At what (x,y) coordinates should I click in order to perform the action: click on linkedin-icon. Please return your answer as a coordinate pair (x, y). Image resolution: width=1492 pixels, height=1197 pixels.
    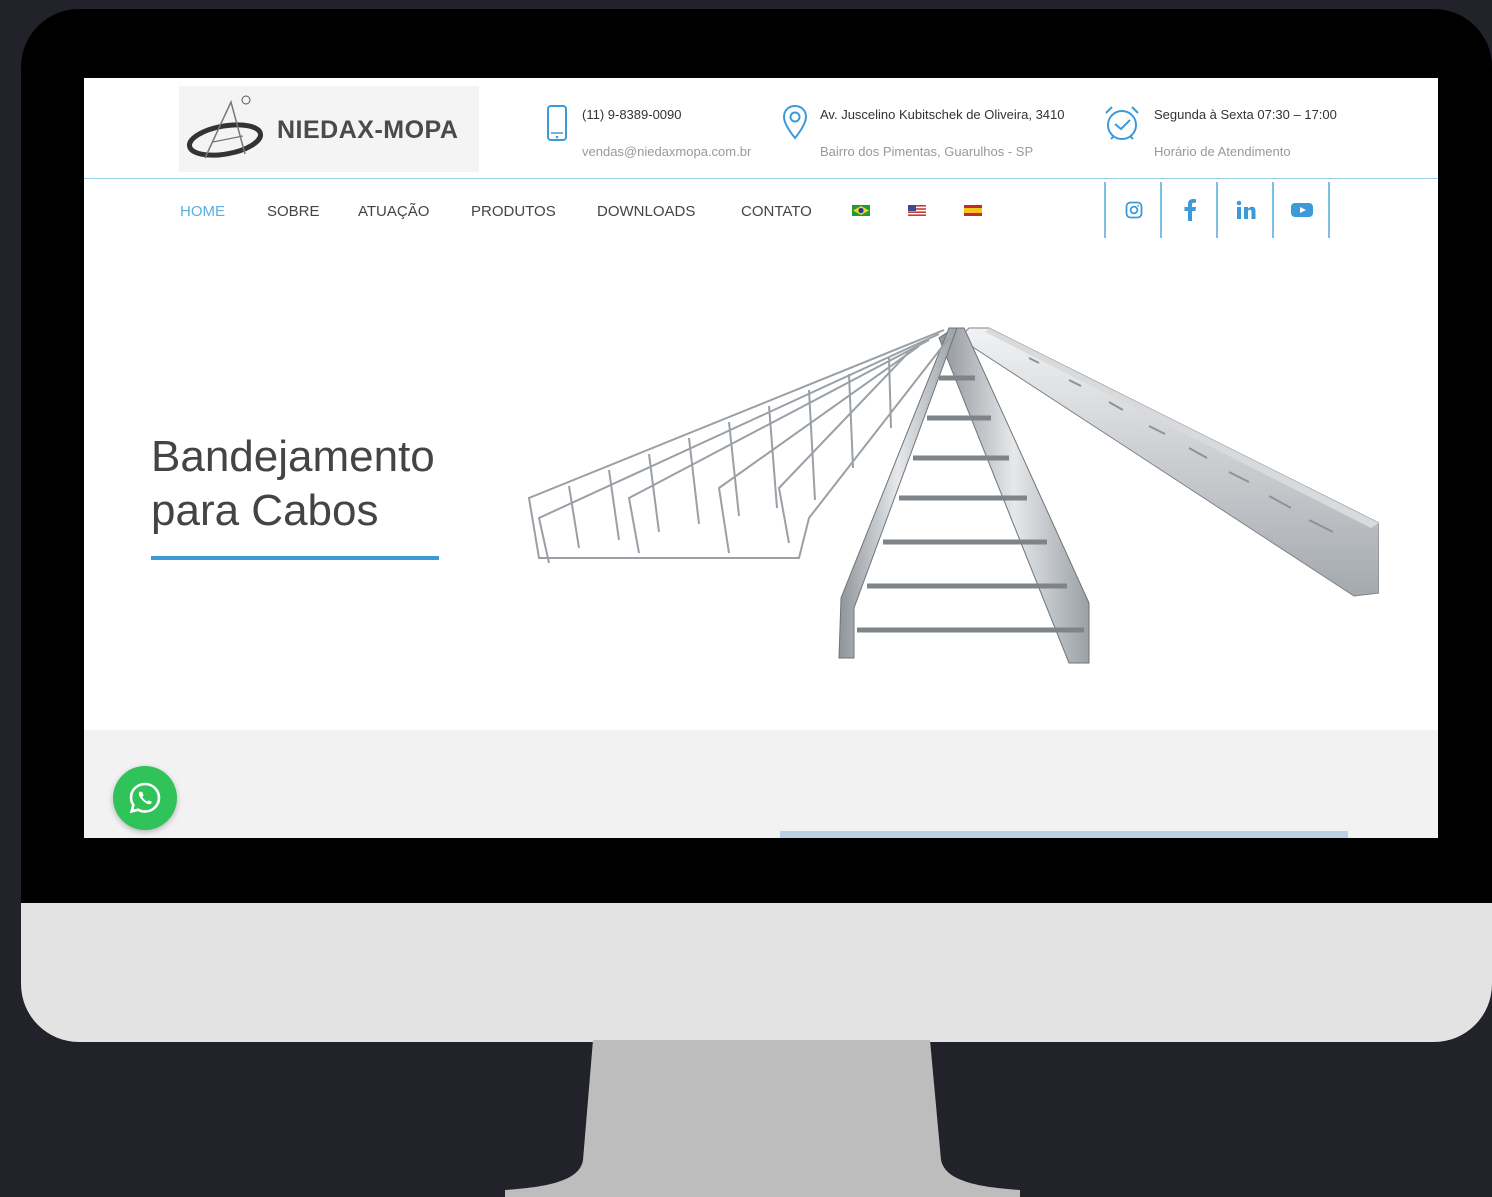
    Looking at the image, I should click on (1246, 210).